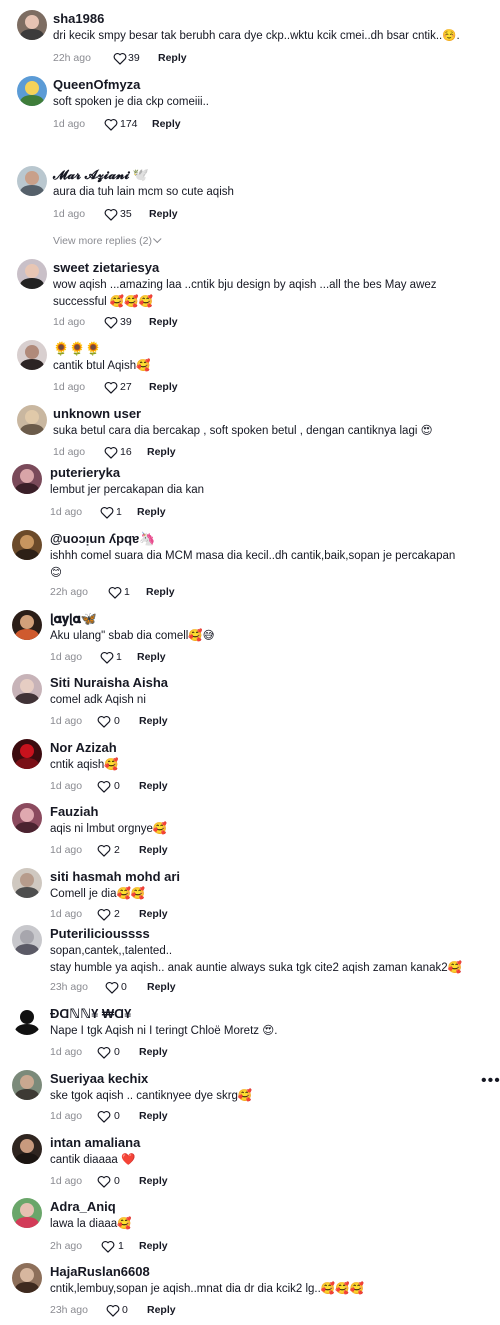 The image size is (500, 1325). I want to click on comment-username: @uoɔᴉun ʎpqɐ🦄, so click(102, 539).